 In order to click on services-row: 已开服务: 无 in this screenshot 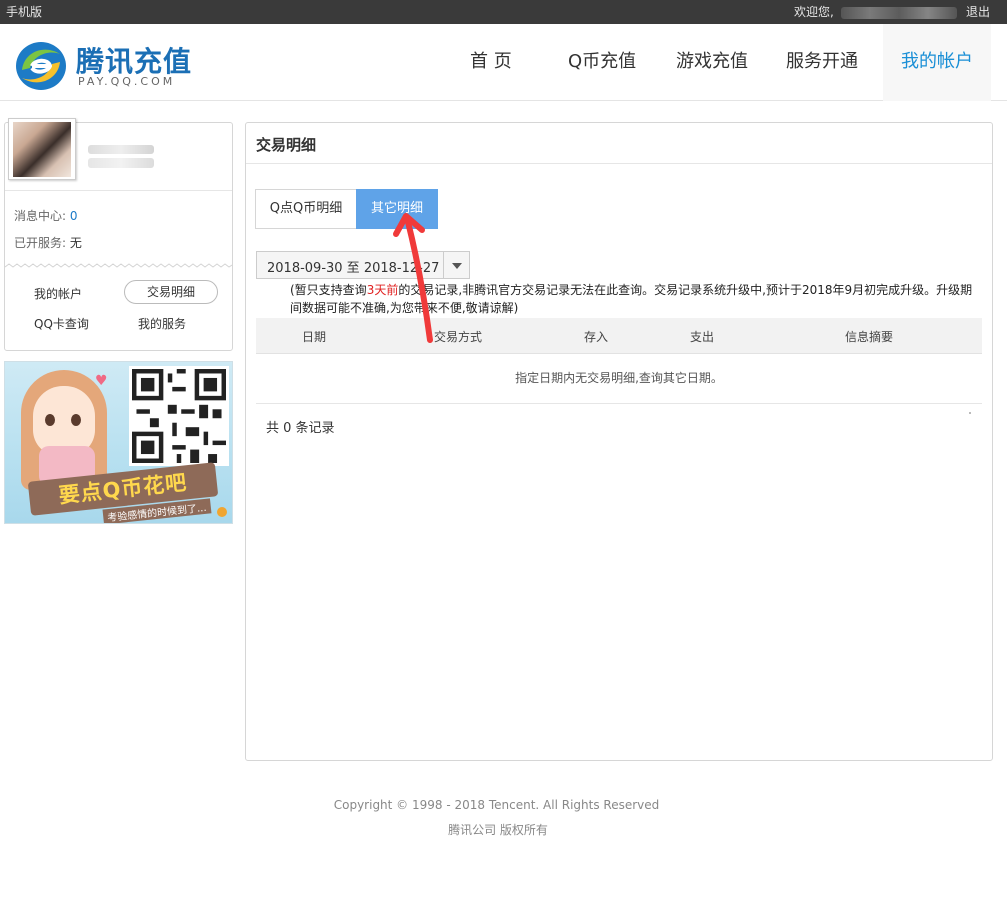, I will do `click(48, 242)`.